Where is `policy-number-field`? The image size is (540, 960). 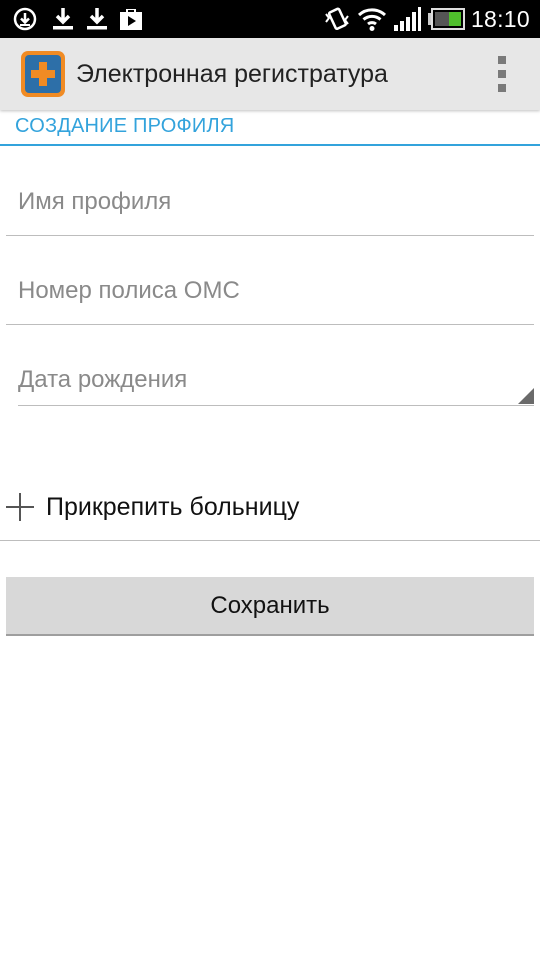
policy-number-field is located at coordinates (270, 295).